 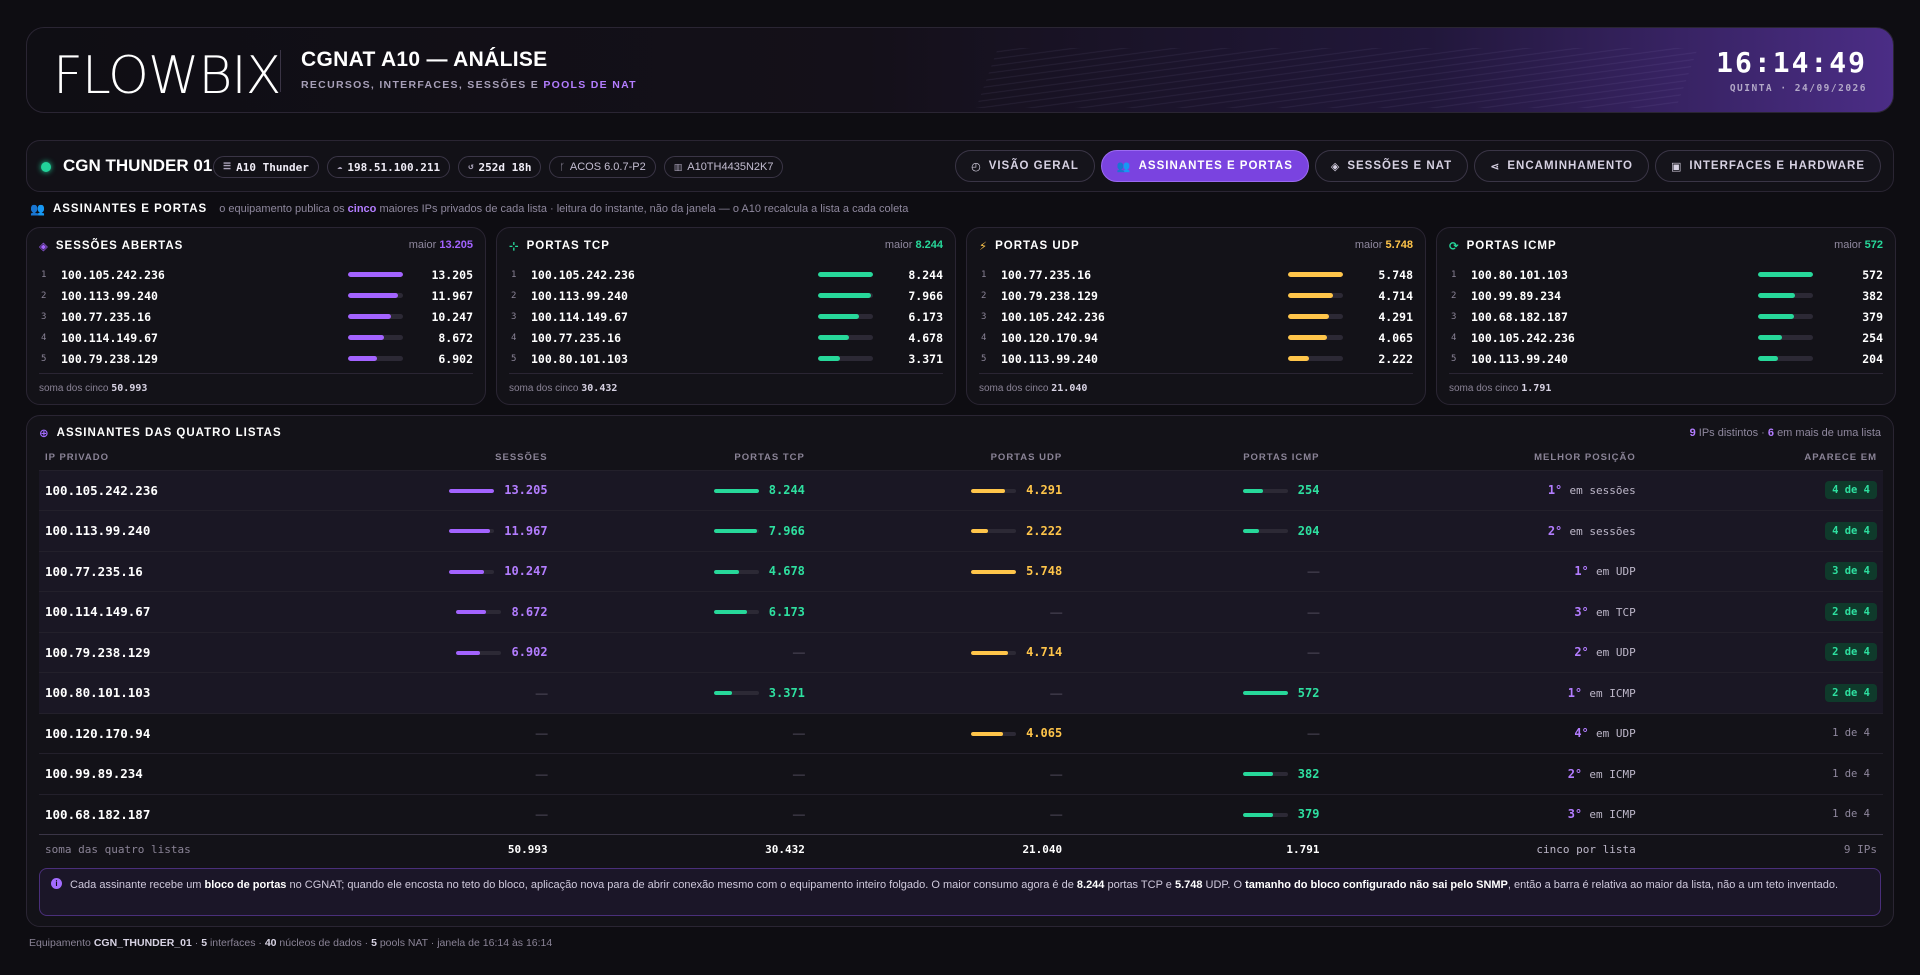 I want to click on status-online-icon, so click(x=46, y=167).